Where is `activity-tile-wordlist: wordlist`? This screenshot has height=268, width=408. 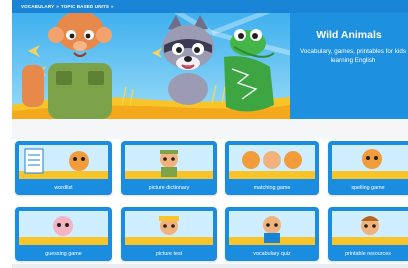 activity-tile-wordlist: wordlist is located at coordinates (63, 168).